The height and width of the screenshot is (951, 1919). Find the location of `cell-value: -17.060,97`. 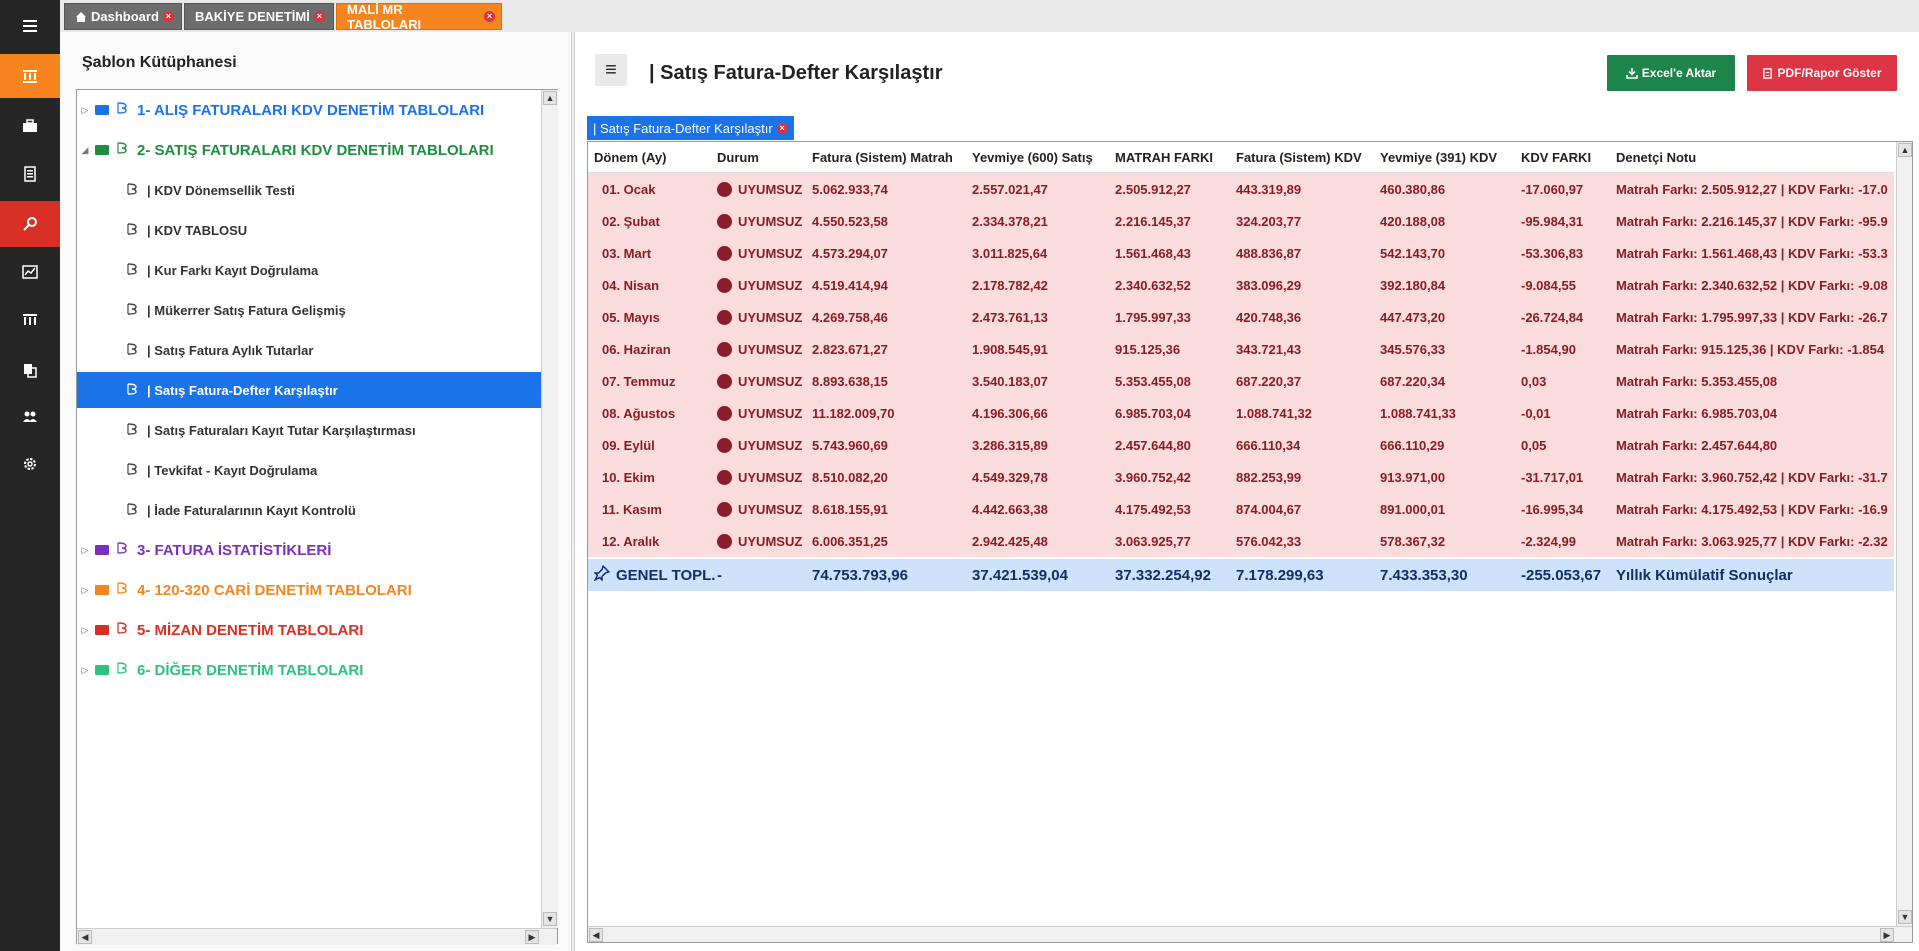

cell-value: -17.060,97 is located at coordinates (1552, 189).